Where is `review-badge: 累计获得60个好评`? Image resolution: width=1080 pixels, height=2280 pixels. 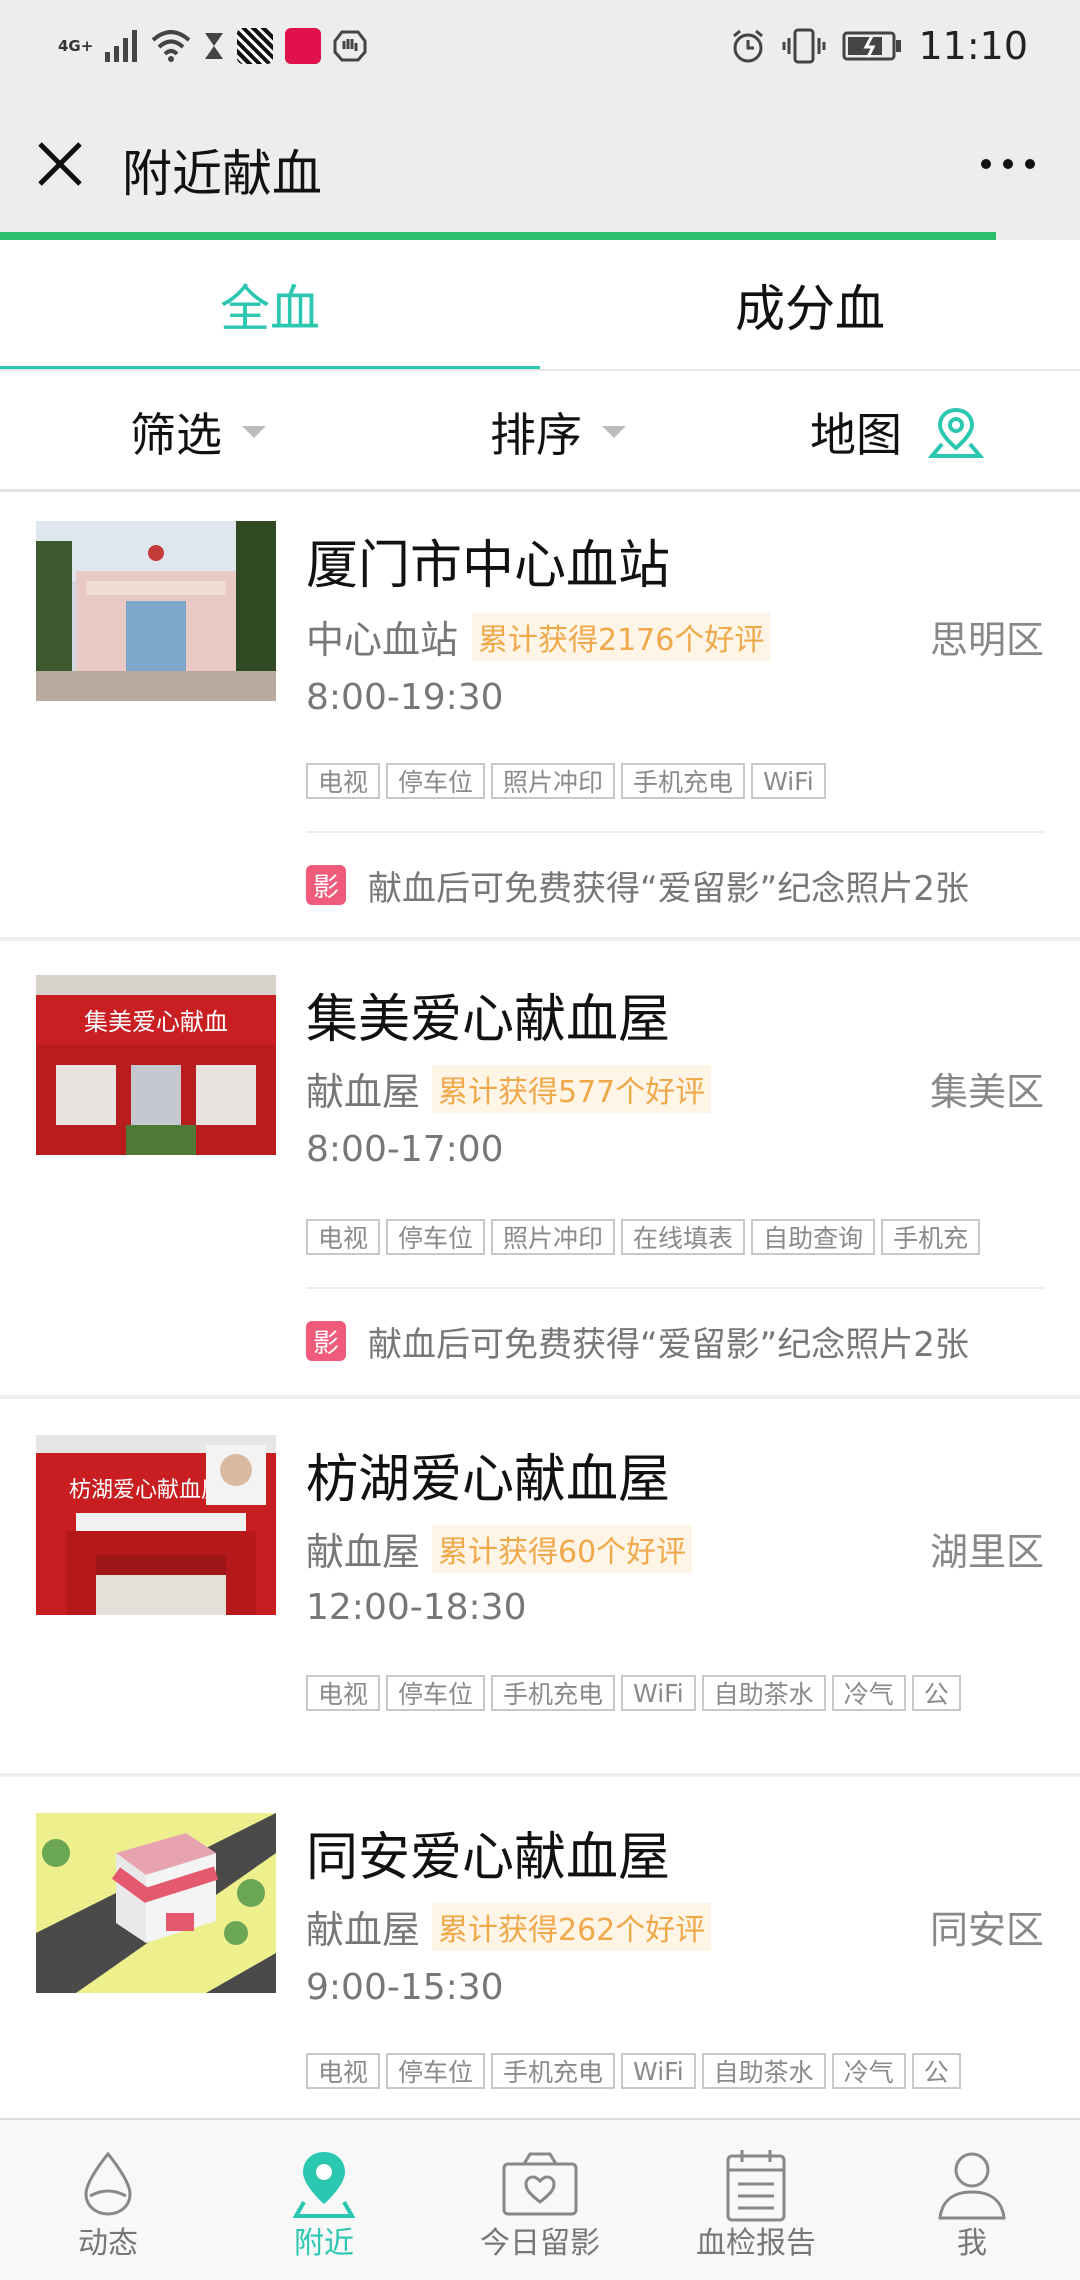 review-badge: 累计获得60个好评 is located at coordinates (562, 1549).